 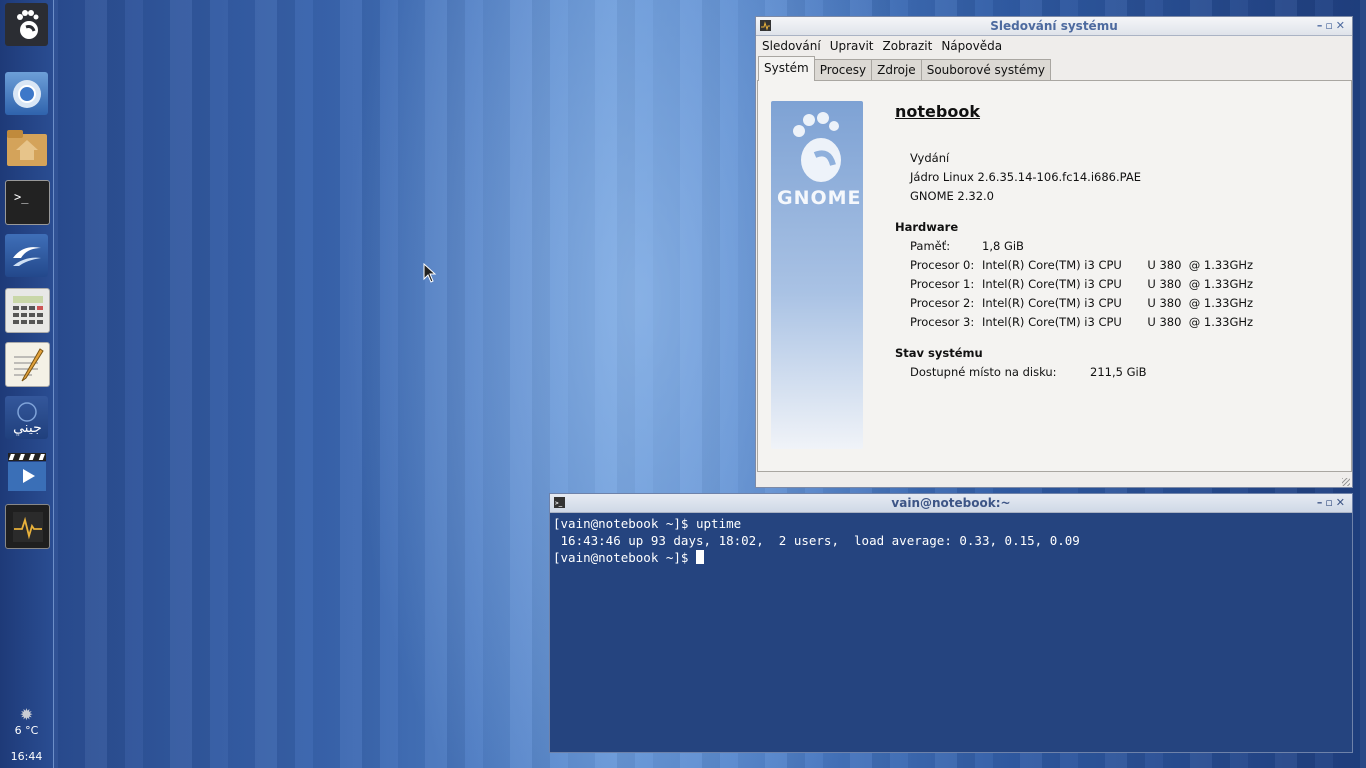 What do you see at coordinates (430, 273) in the screenshot?
I see `mouse-pointer-icon` at bounding box center [430, 273].